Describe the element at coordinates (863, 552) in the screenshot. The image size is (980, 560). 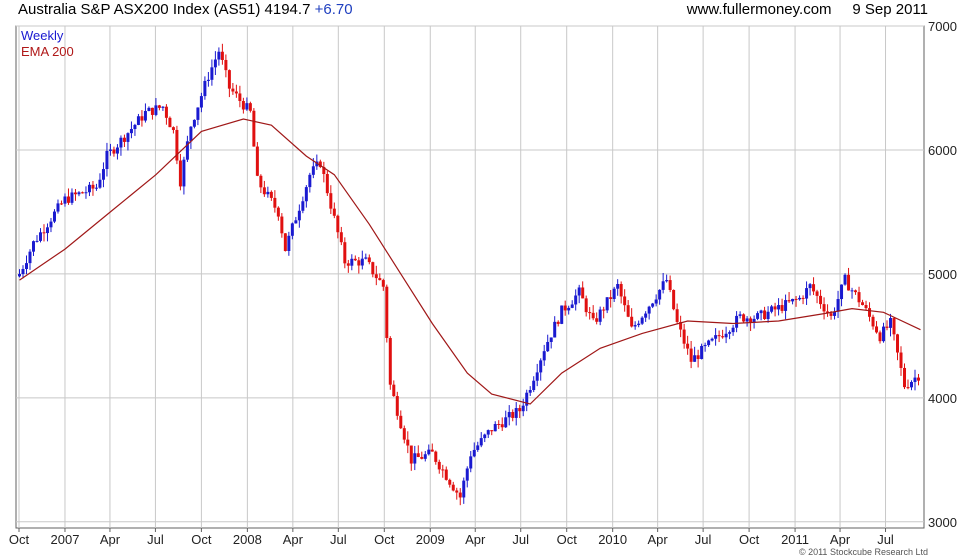
I see `copyright-text: © 2011 Stockcube Research Ltd` at that location.